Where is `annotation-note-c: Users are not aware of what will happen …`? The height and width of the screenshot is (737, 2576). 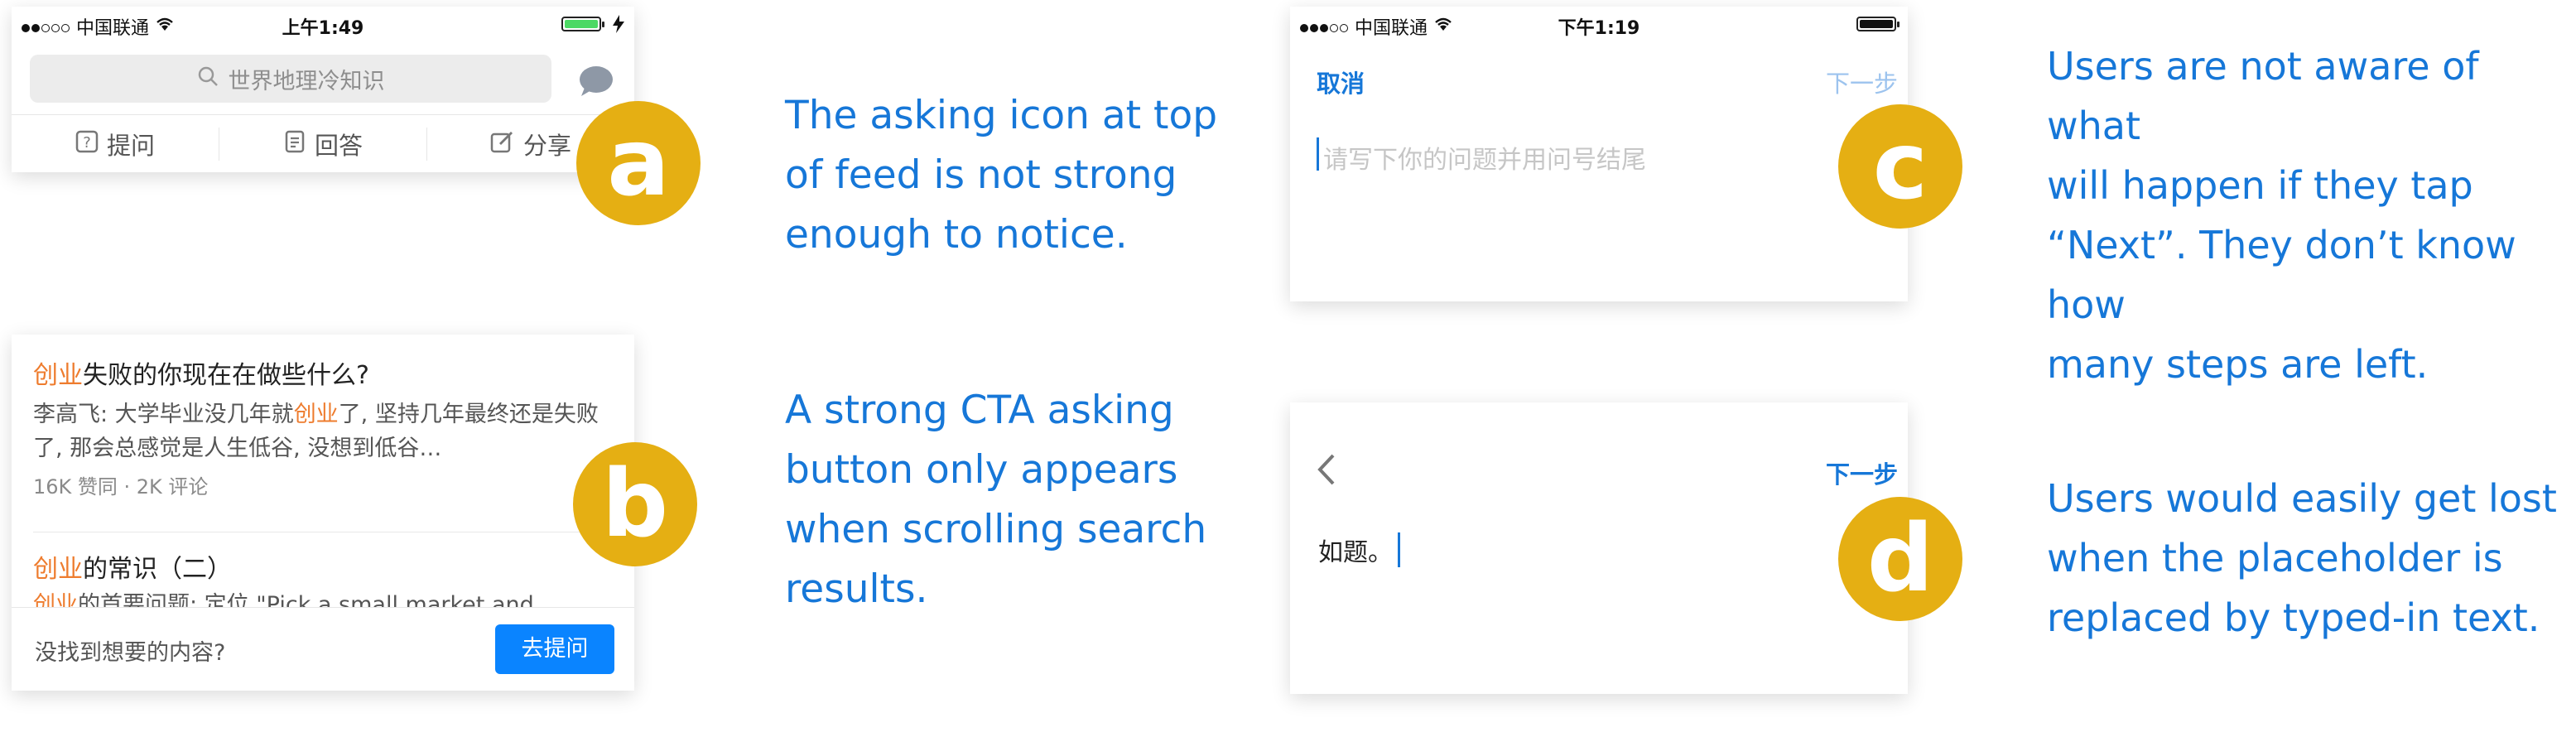 annotation-note-c: Users are not aware of what will happen … is located at coordinates (2281, 215).